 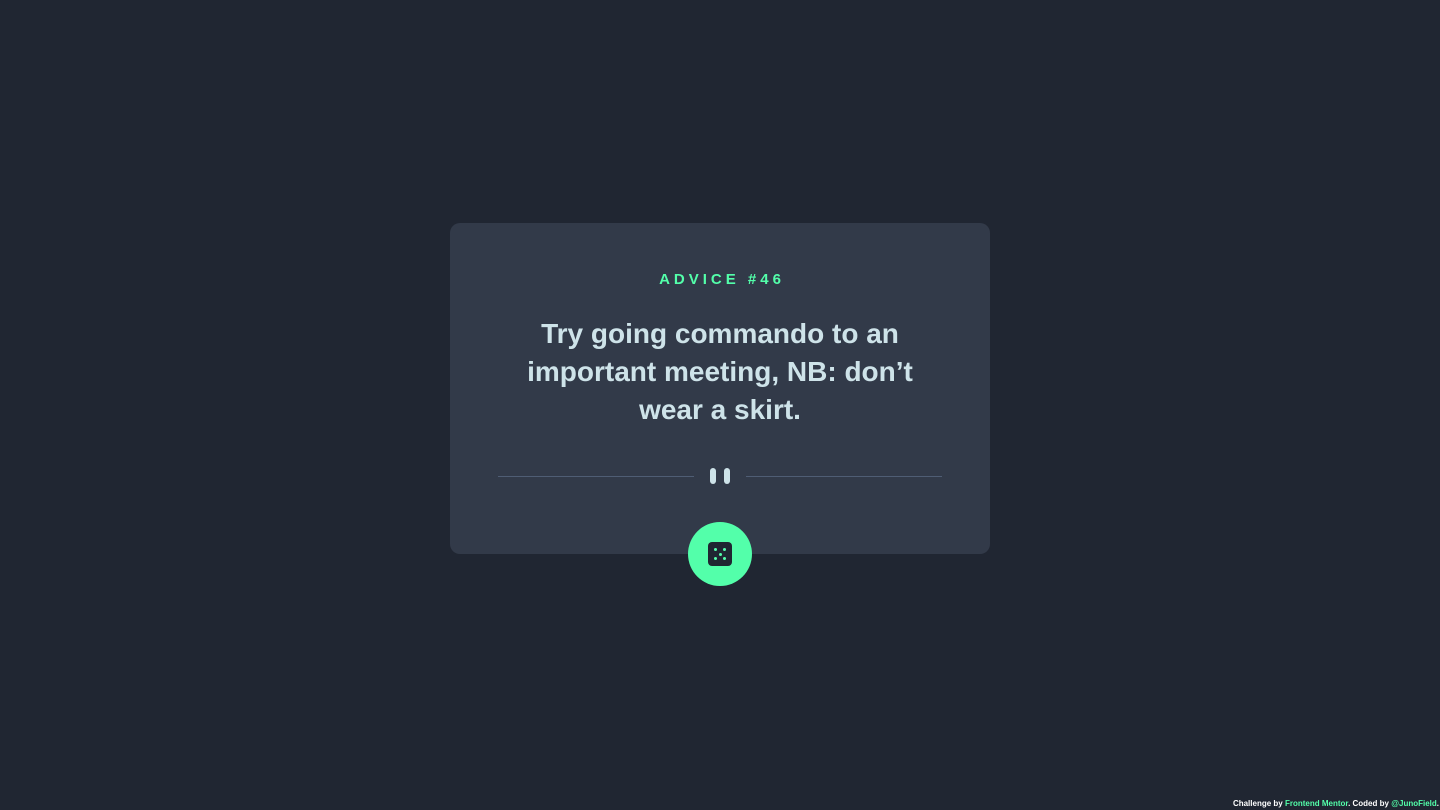 I want to click on pause-icon, so click(x=720, y=476).